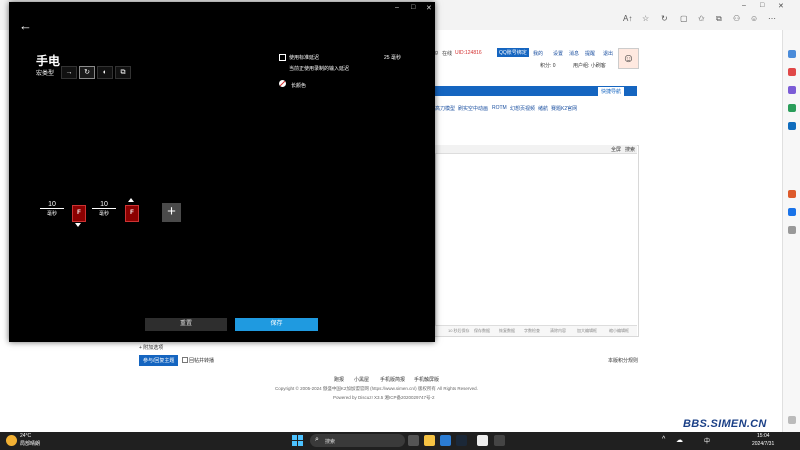 Image resolution: width=800 pixels, height=450 pixels. Describe the element at coordinates (426, 379) in the screenshot. I see `footer-link-4: 手机触屏版` at that location.